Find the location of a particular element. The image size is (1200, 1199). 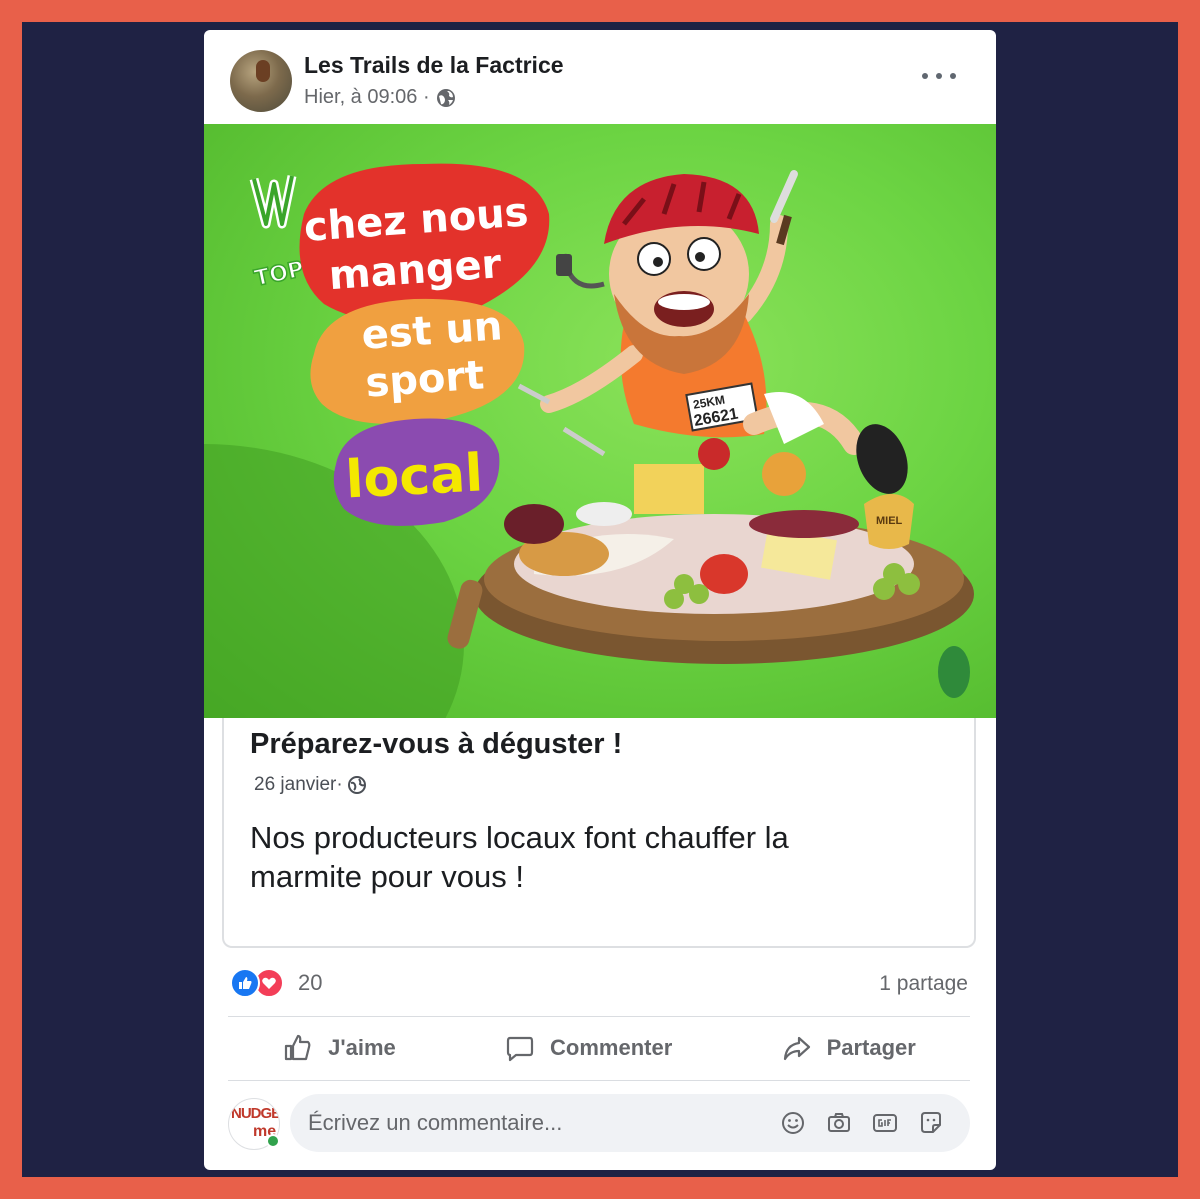

like-button: J'aime is located at coordinates (339, 1048).